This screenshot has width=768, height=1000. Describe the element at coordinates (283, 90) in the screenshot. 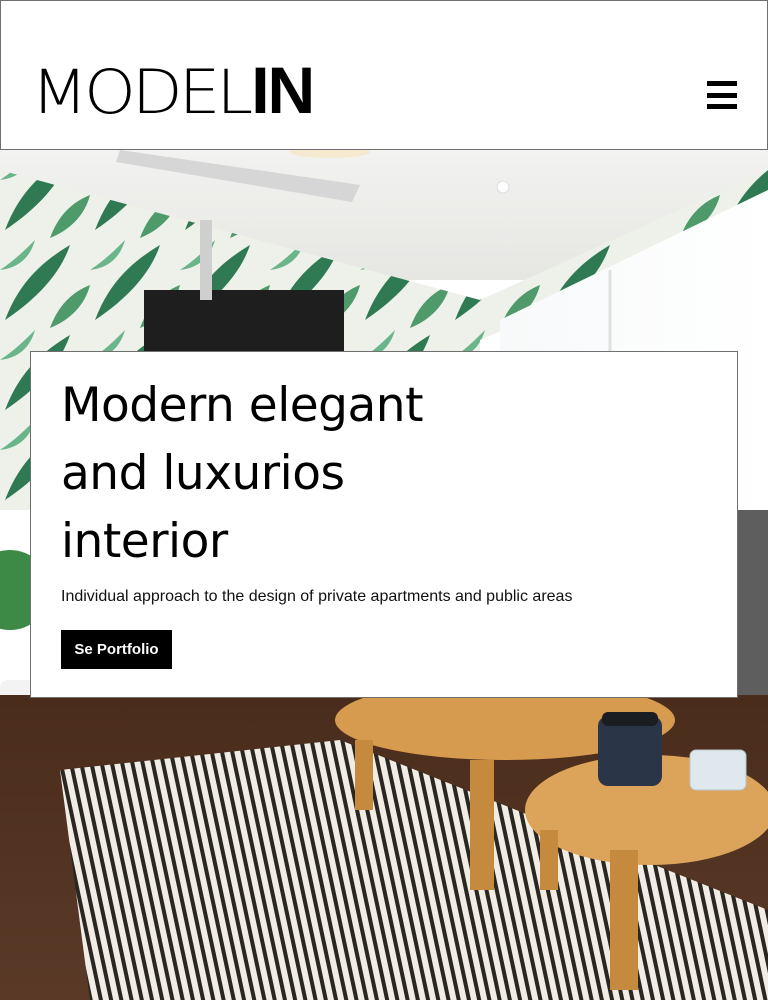

I see `logo-text-bold: IN` at that location.